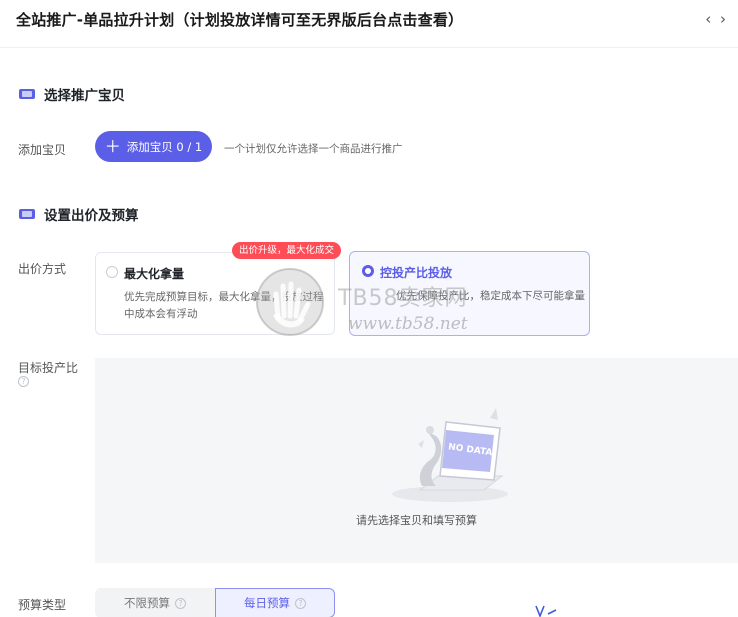 The height and width of the screenshot is (617, 738). I want to click on target-roi-label: 目标投产比, so click(48, 368).